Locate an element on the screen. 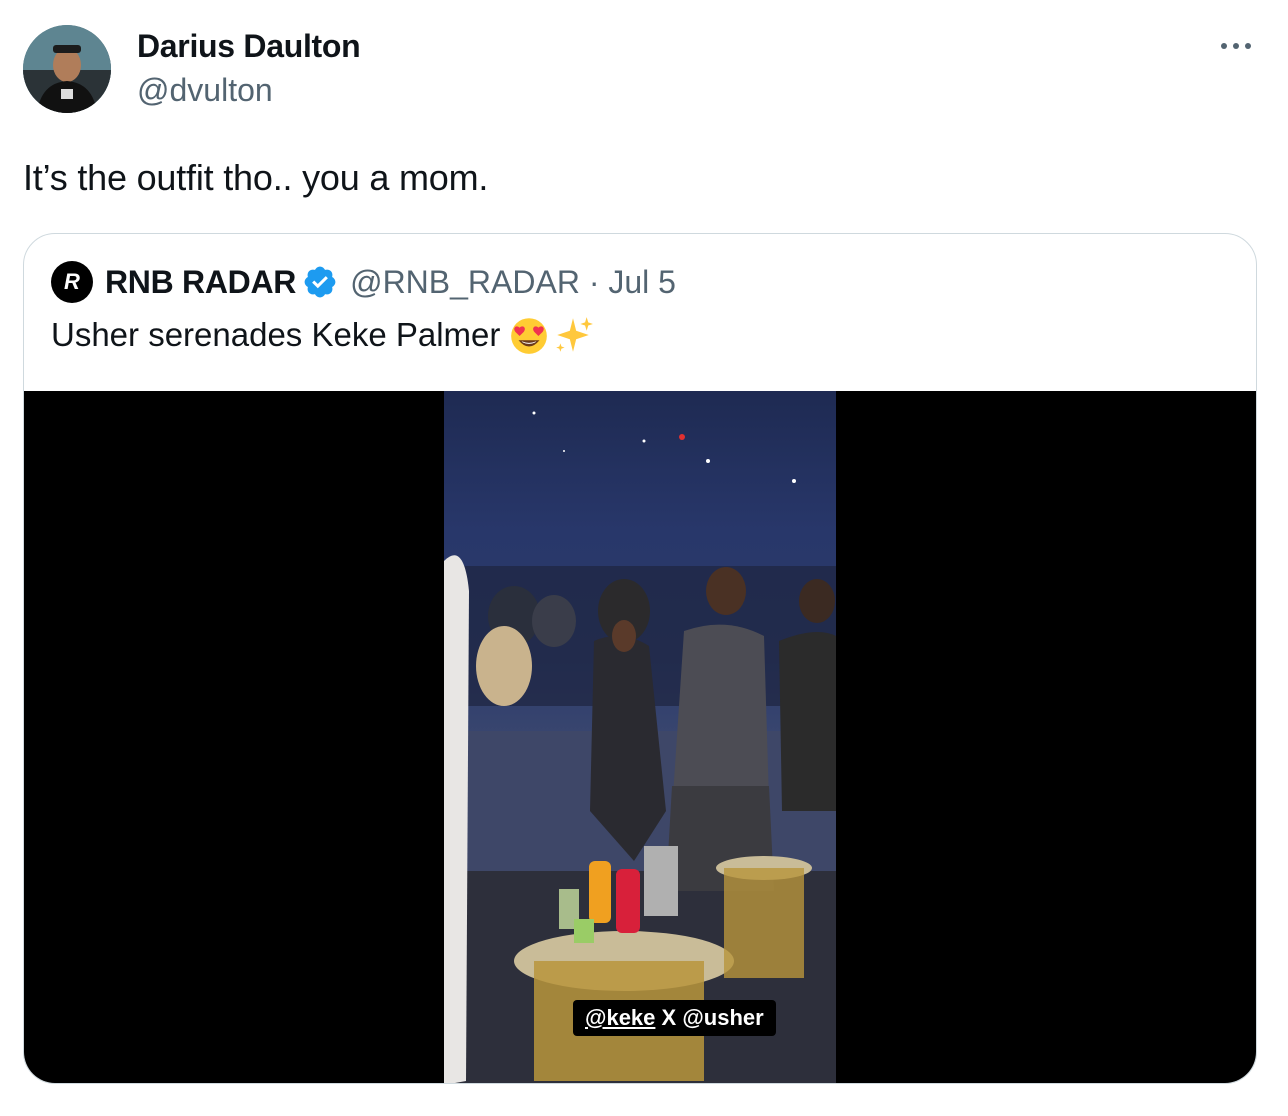 This screenshot has height=1116, width=1288. quoted-avatar: R is located at coordinates (72, 282).